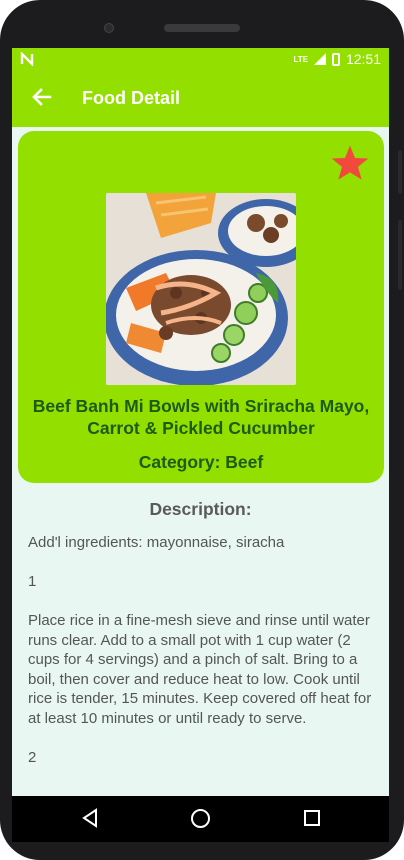 The image size is (404, 860). Describe the element at coordinates (109, 28) in the screenshot. I see `front-camera` at that location.